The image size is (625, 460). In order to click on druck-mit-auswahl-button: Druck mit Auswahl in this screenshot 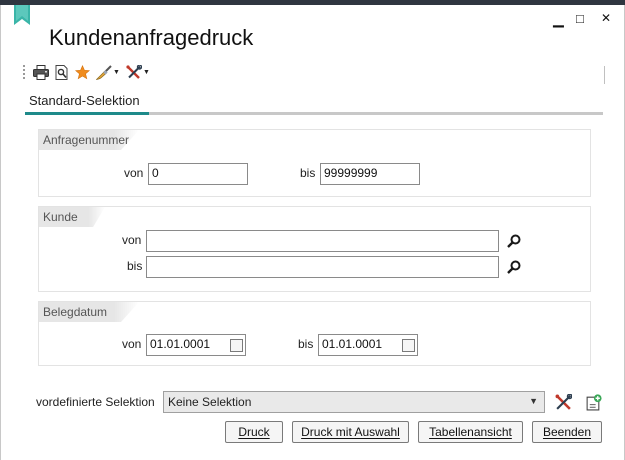, I will do `click(350, 432)`.